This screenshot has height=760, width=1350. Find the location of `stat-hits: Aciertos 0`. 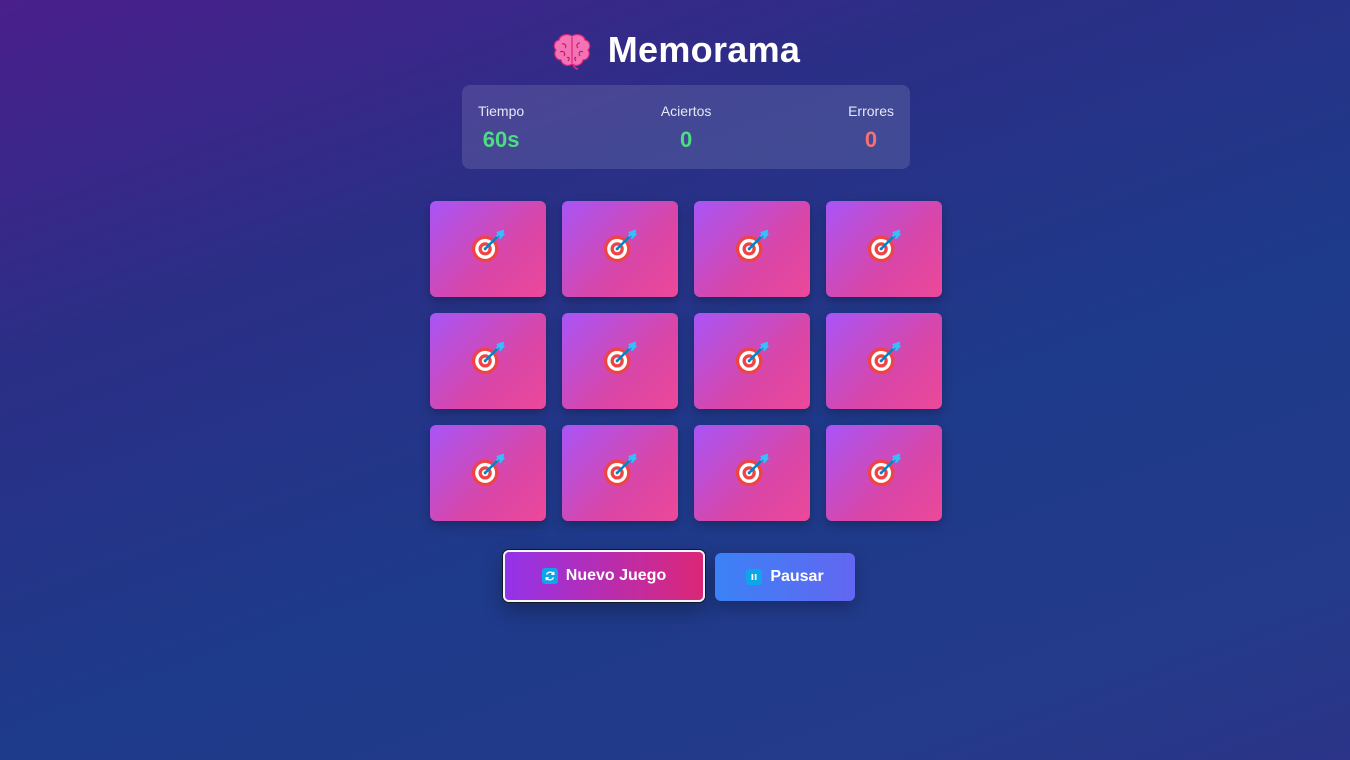

stat-hits: Aciertos 0 is located at coordinates (686, 128).